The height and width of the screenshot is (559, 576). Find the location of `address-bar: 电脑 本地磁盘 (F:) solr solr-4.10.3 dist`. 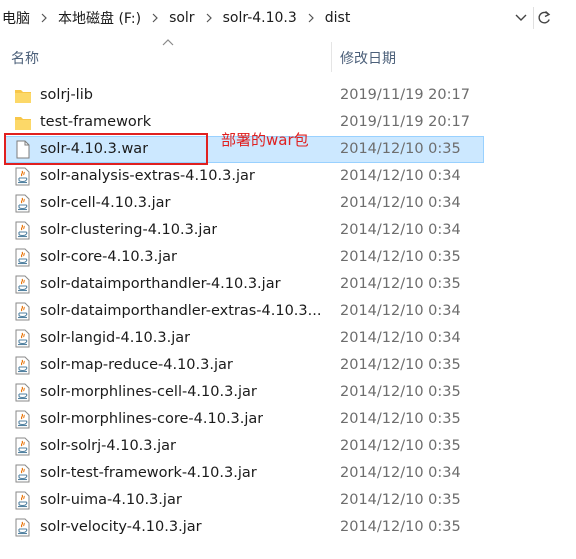

address-bar: 电脑 本地磁盘 (F:) solr solr-4.10.3 dist is located at coordinates (288, 17).